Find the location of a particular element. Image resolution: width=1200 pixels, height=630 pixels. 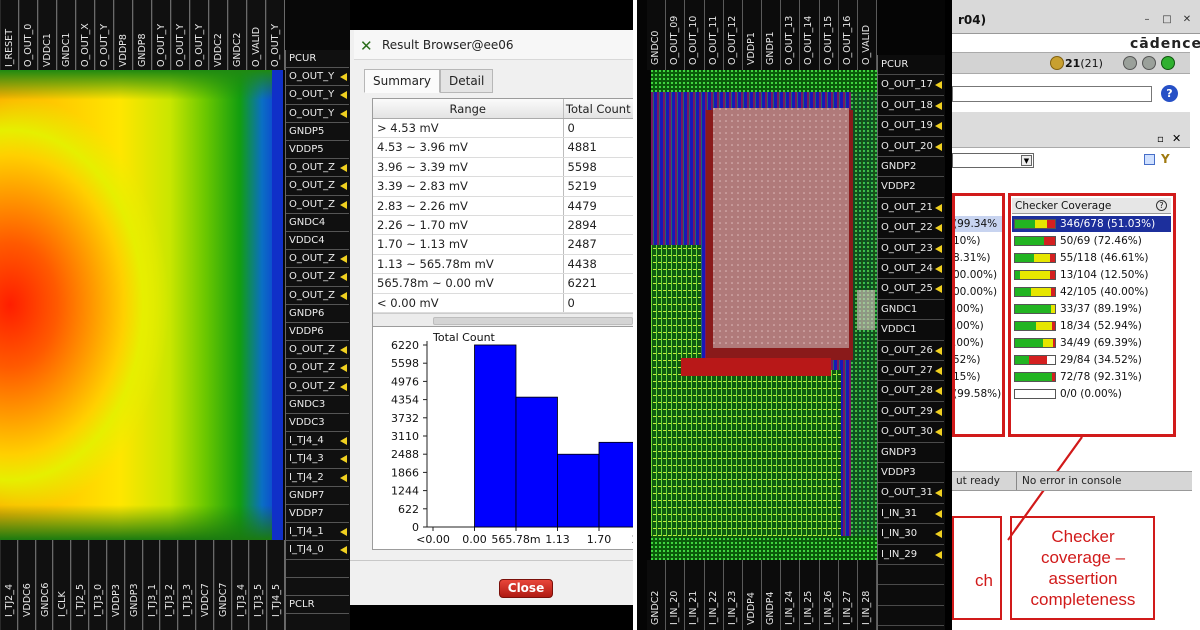

pad-label: O_OUT_17 is located at coordinates (911, 85).